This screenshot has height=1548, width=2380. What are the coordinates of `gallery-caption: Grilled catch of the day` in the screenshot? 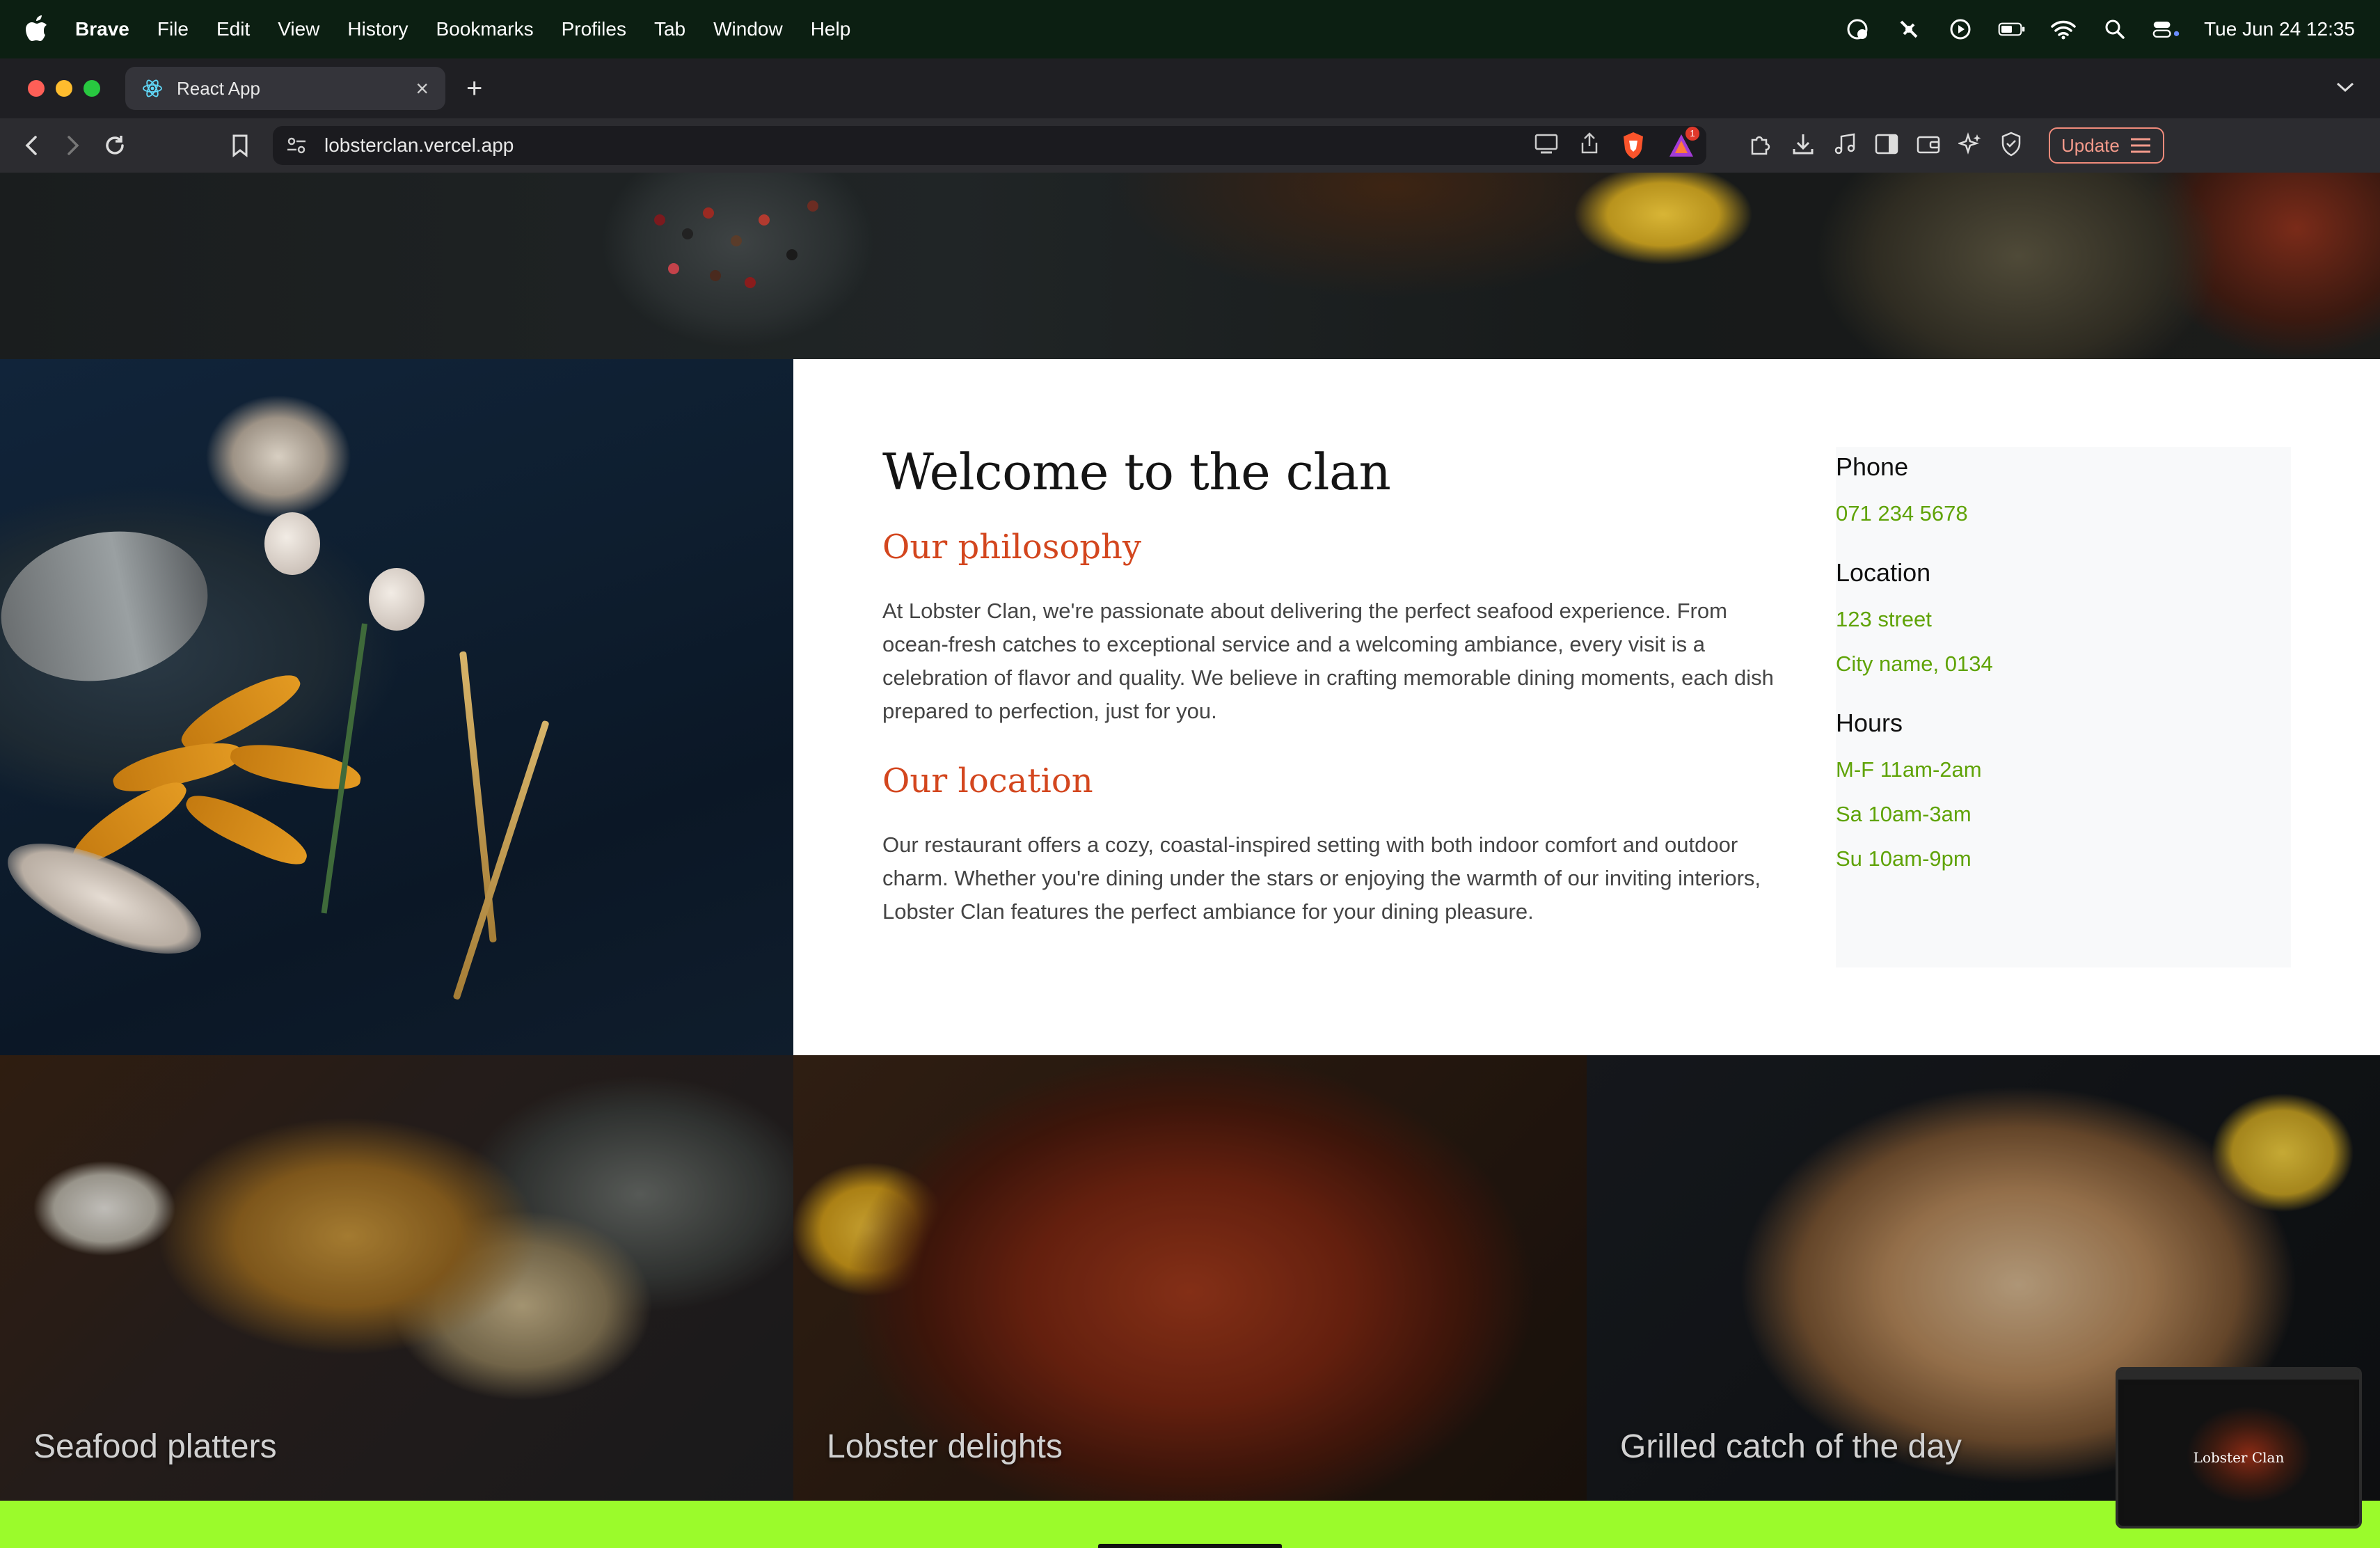 It's located at (1791, 1446).